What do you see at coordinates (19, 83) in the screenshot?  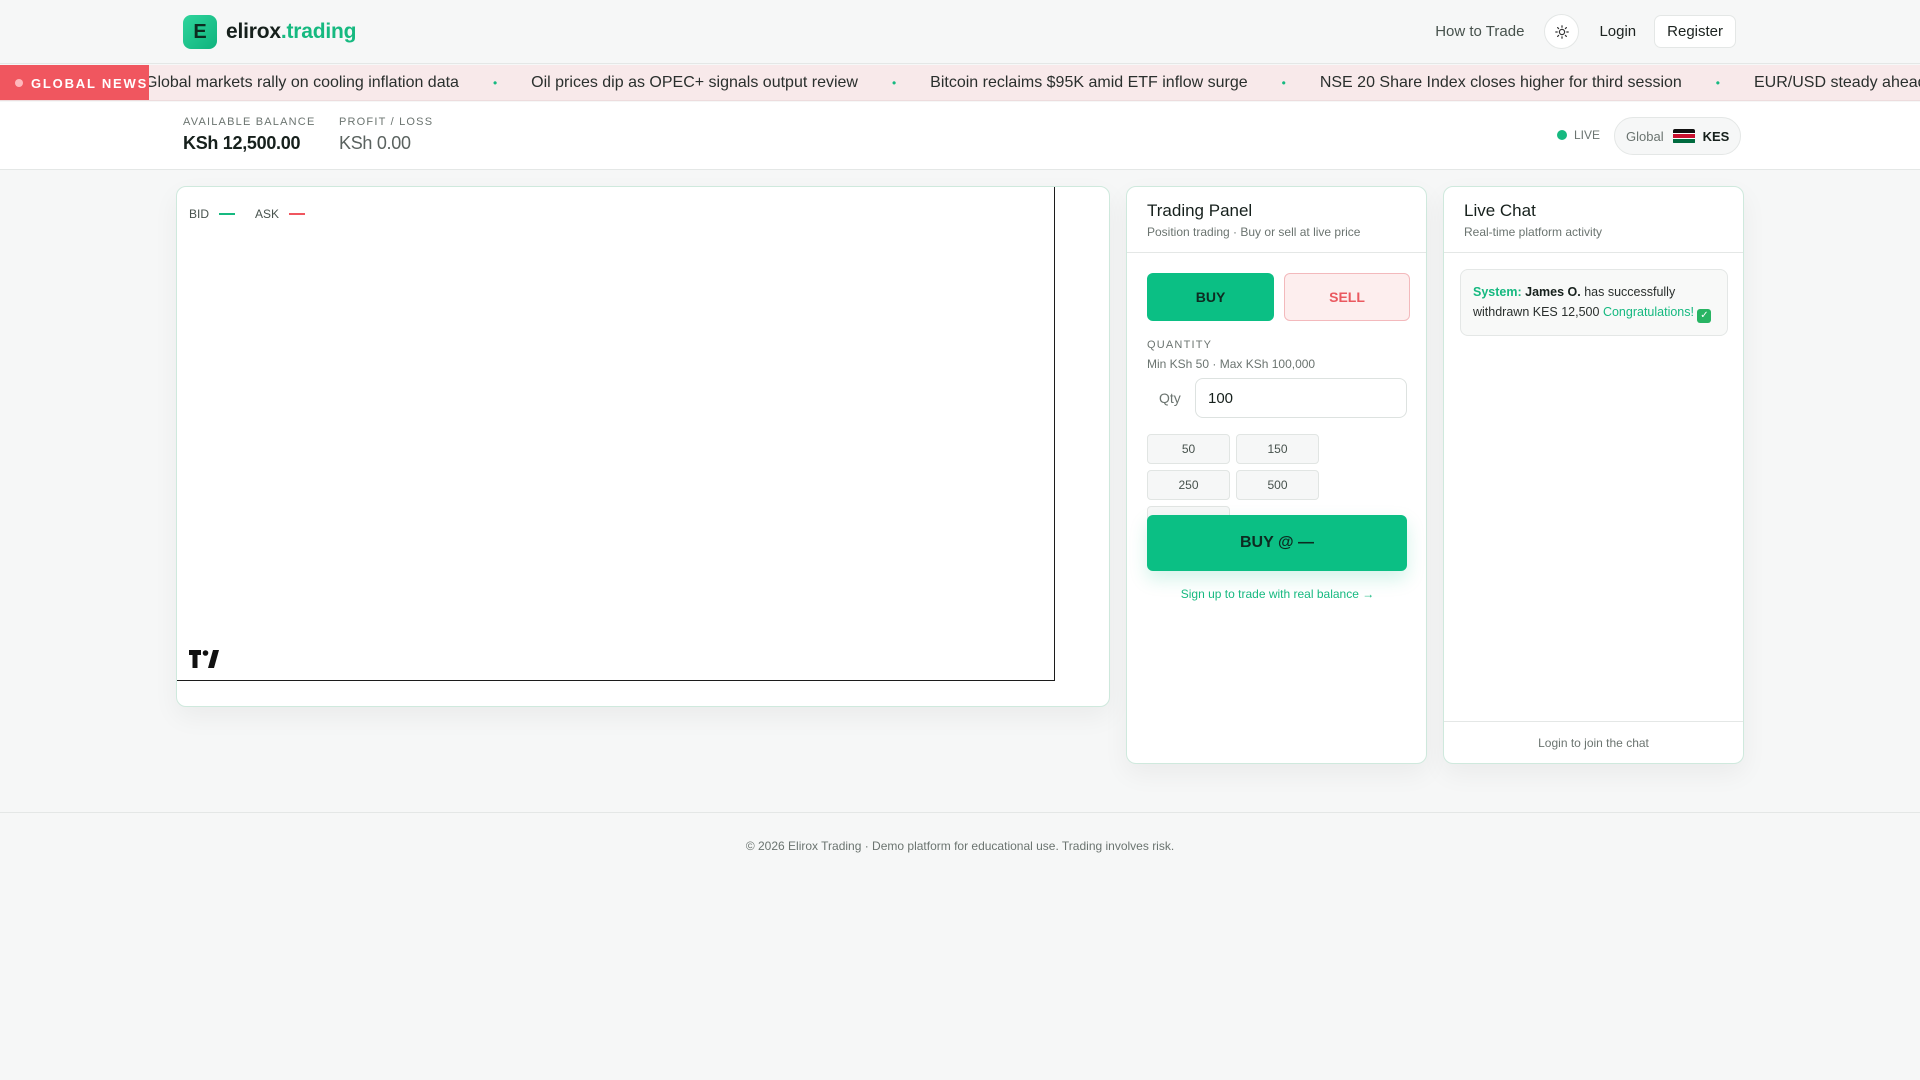 I see `news-dot-icon` at bounding box center [19, 83].